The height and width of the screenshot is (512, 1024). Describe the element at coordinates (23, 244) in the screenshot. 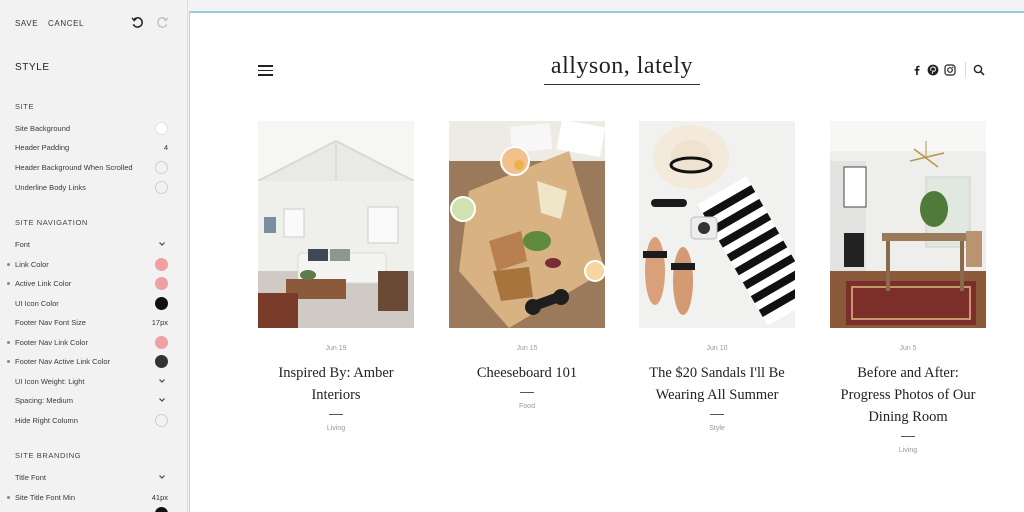

I see `setting-label: Font` at that location.